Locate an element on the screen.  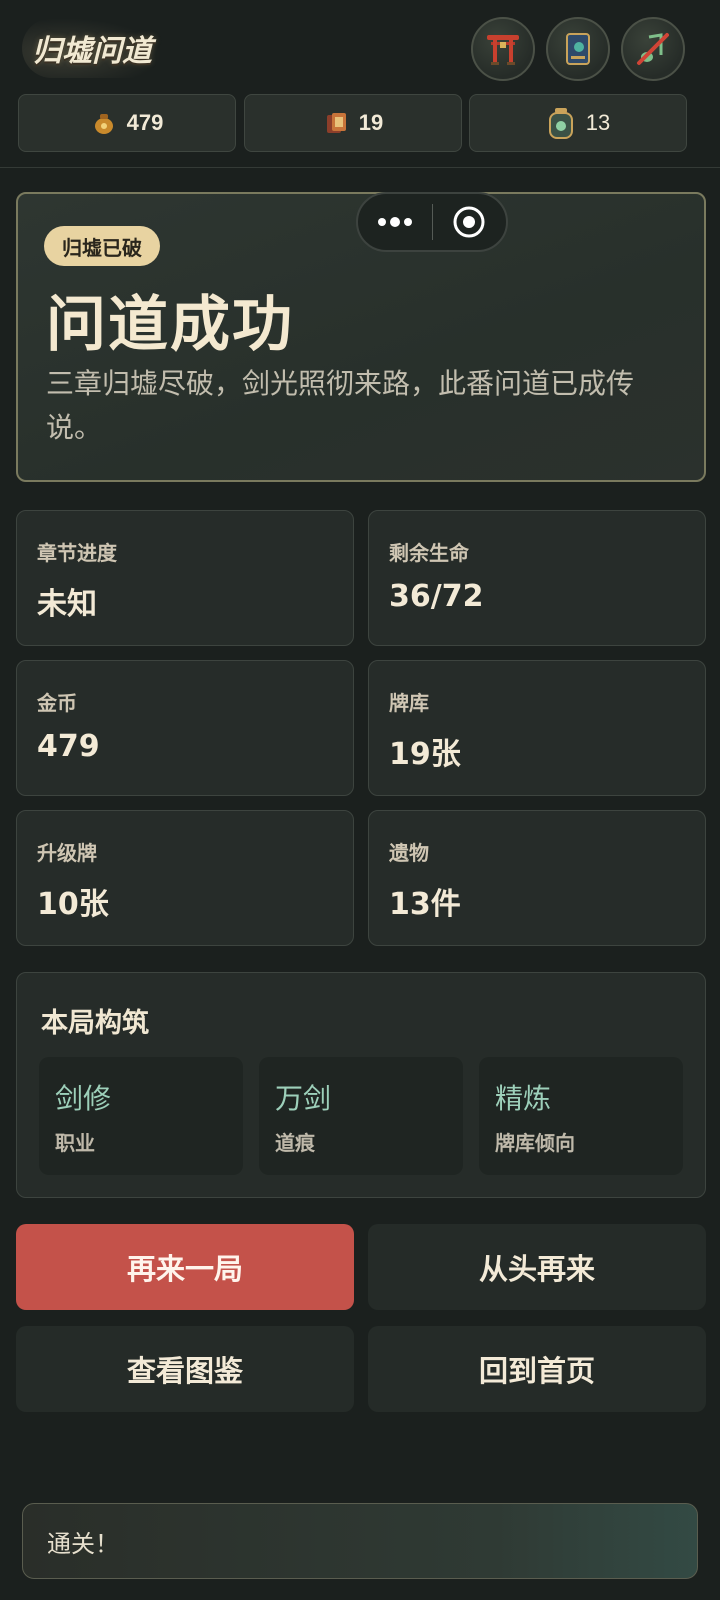
stat-label: 金币 is located at coordinates (57, 703).